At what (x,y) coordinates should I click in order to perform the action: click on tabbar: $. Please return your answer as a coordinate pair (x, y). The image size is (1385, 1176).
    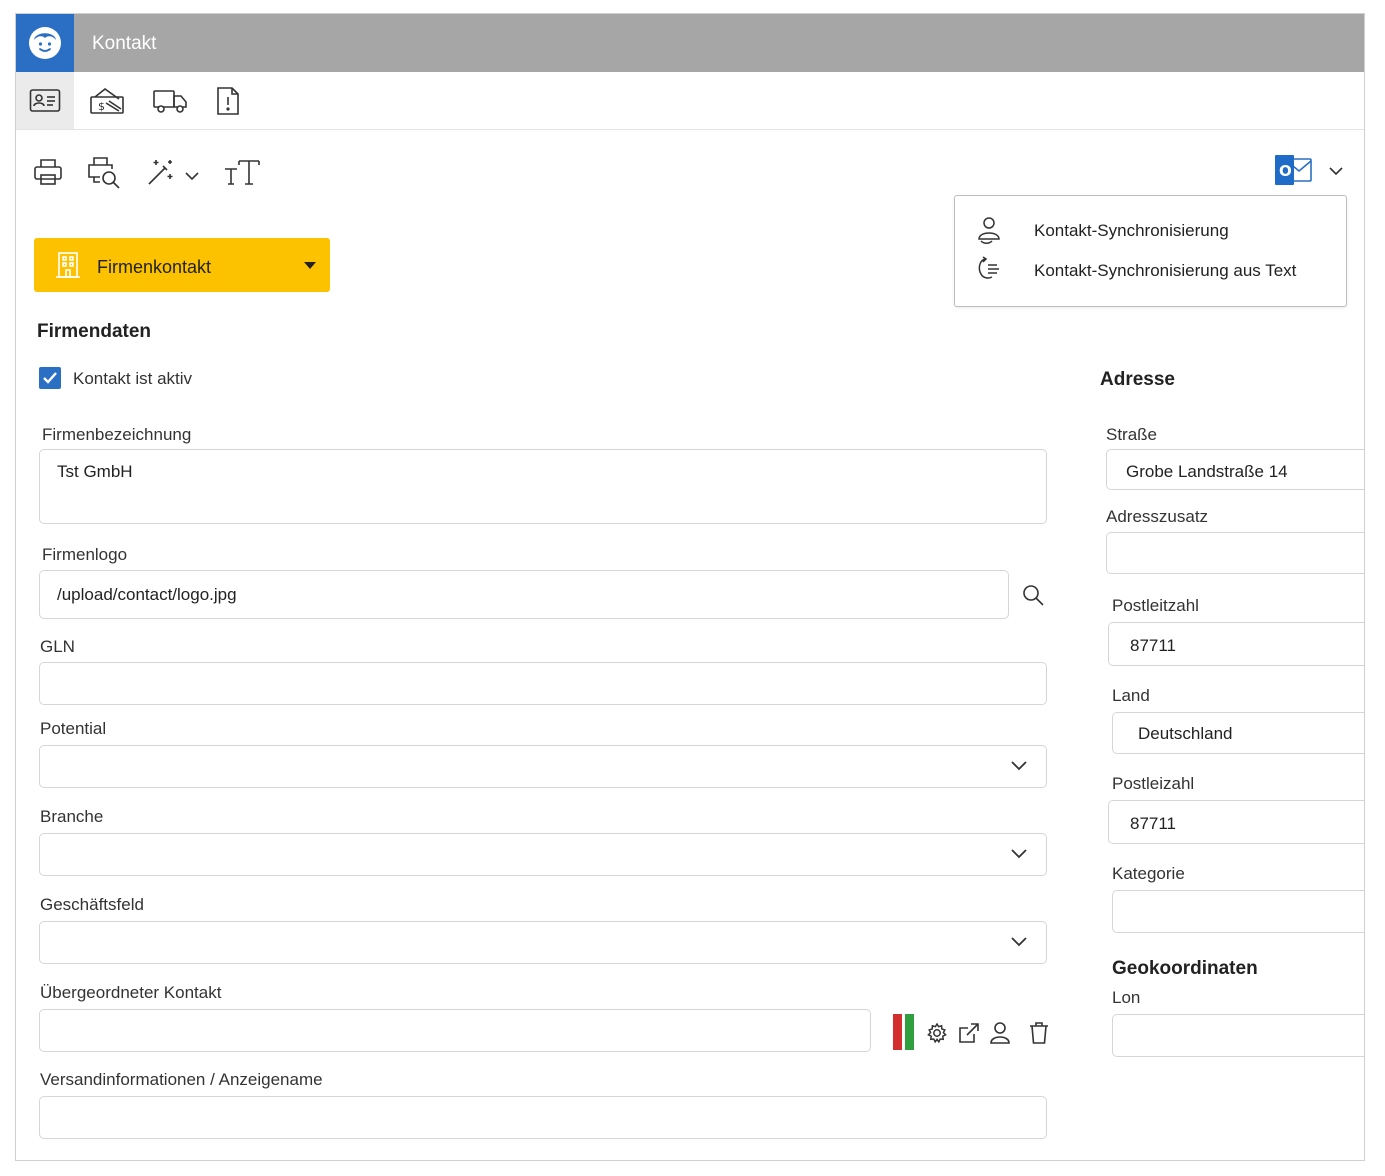
    Looking at the image, I should click on (690, 101).